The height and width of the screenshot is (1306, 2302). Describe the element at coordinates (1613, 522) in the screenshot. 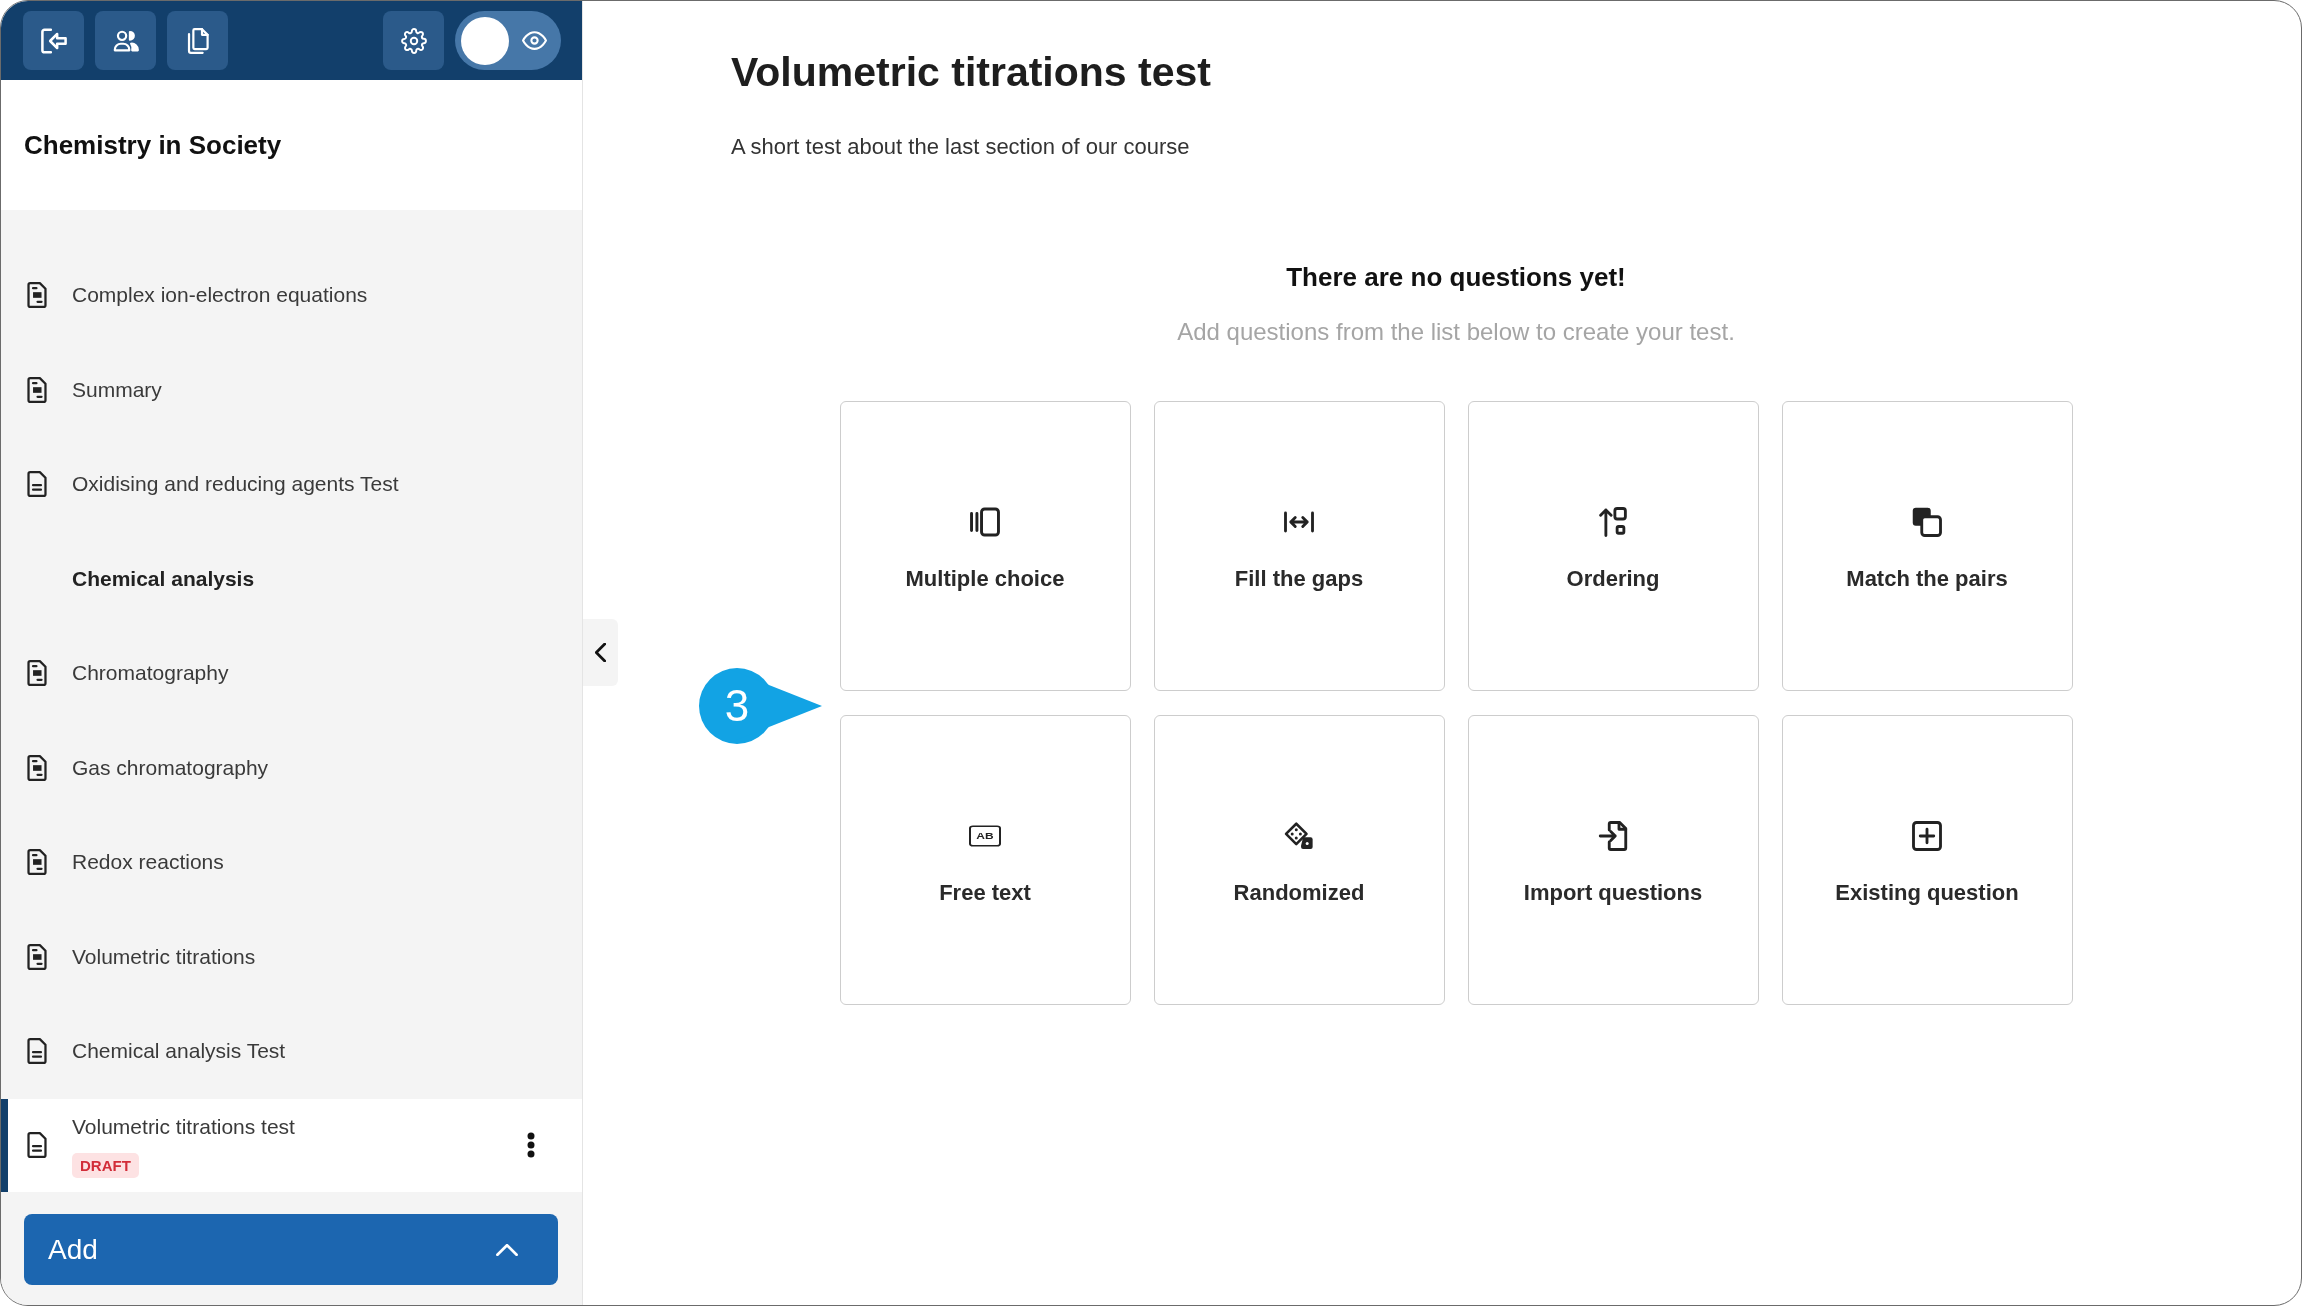

I see `arrow-up-squares-icon` at that location.